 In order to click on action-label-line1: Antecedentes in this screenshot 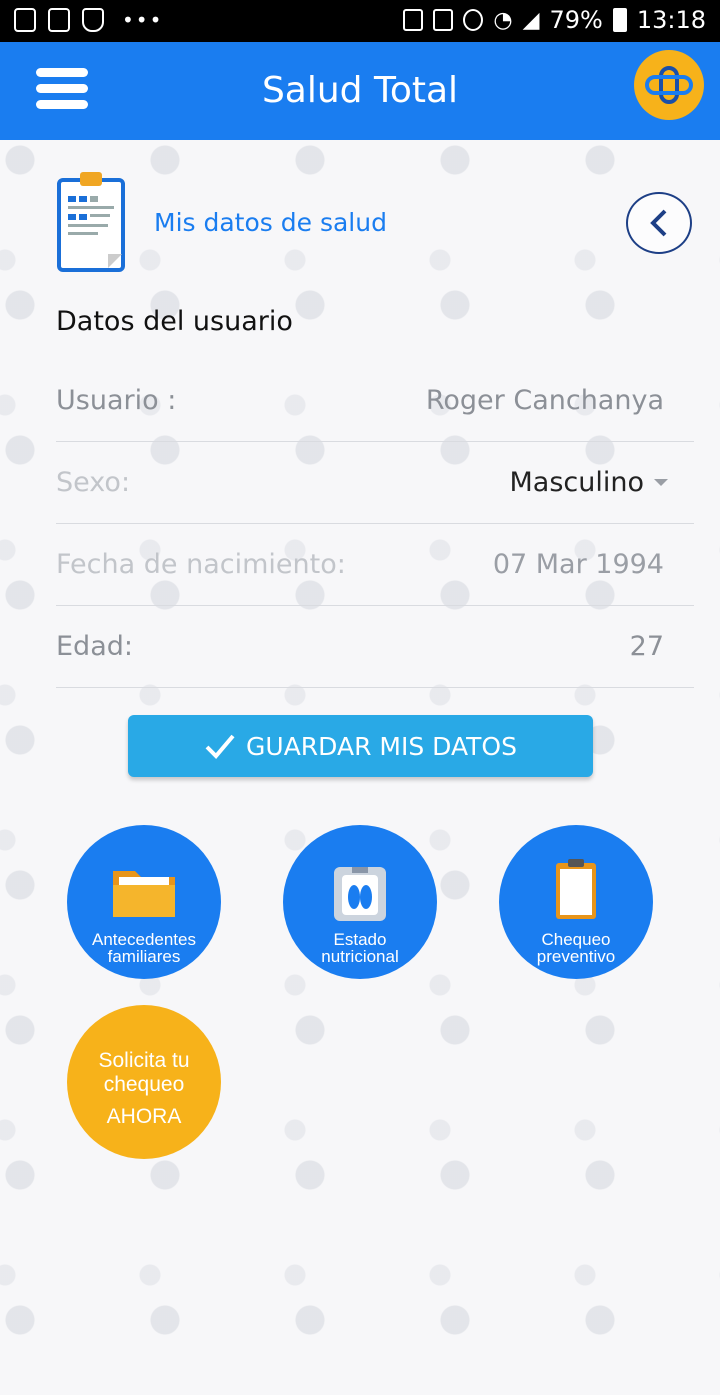, I will do `click(144, 939)`.